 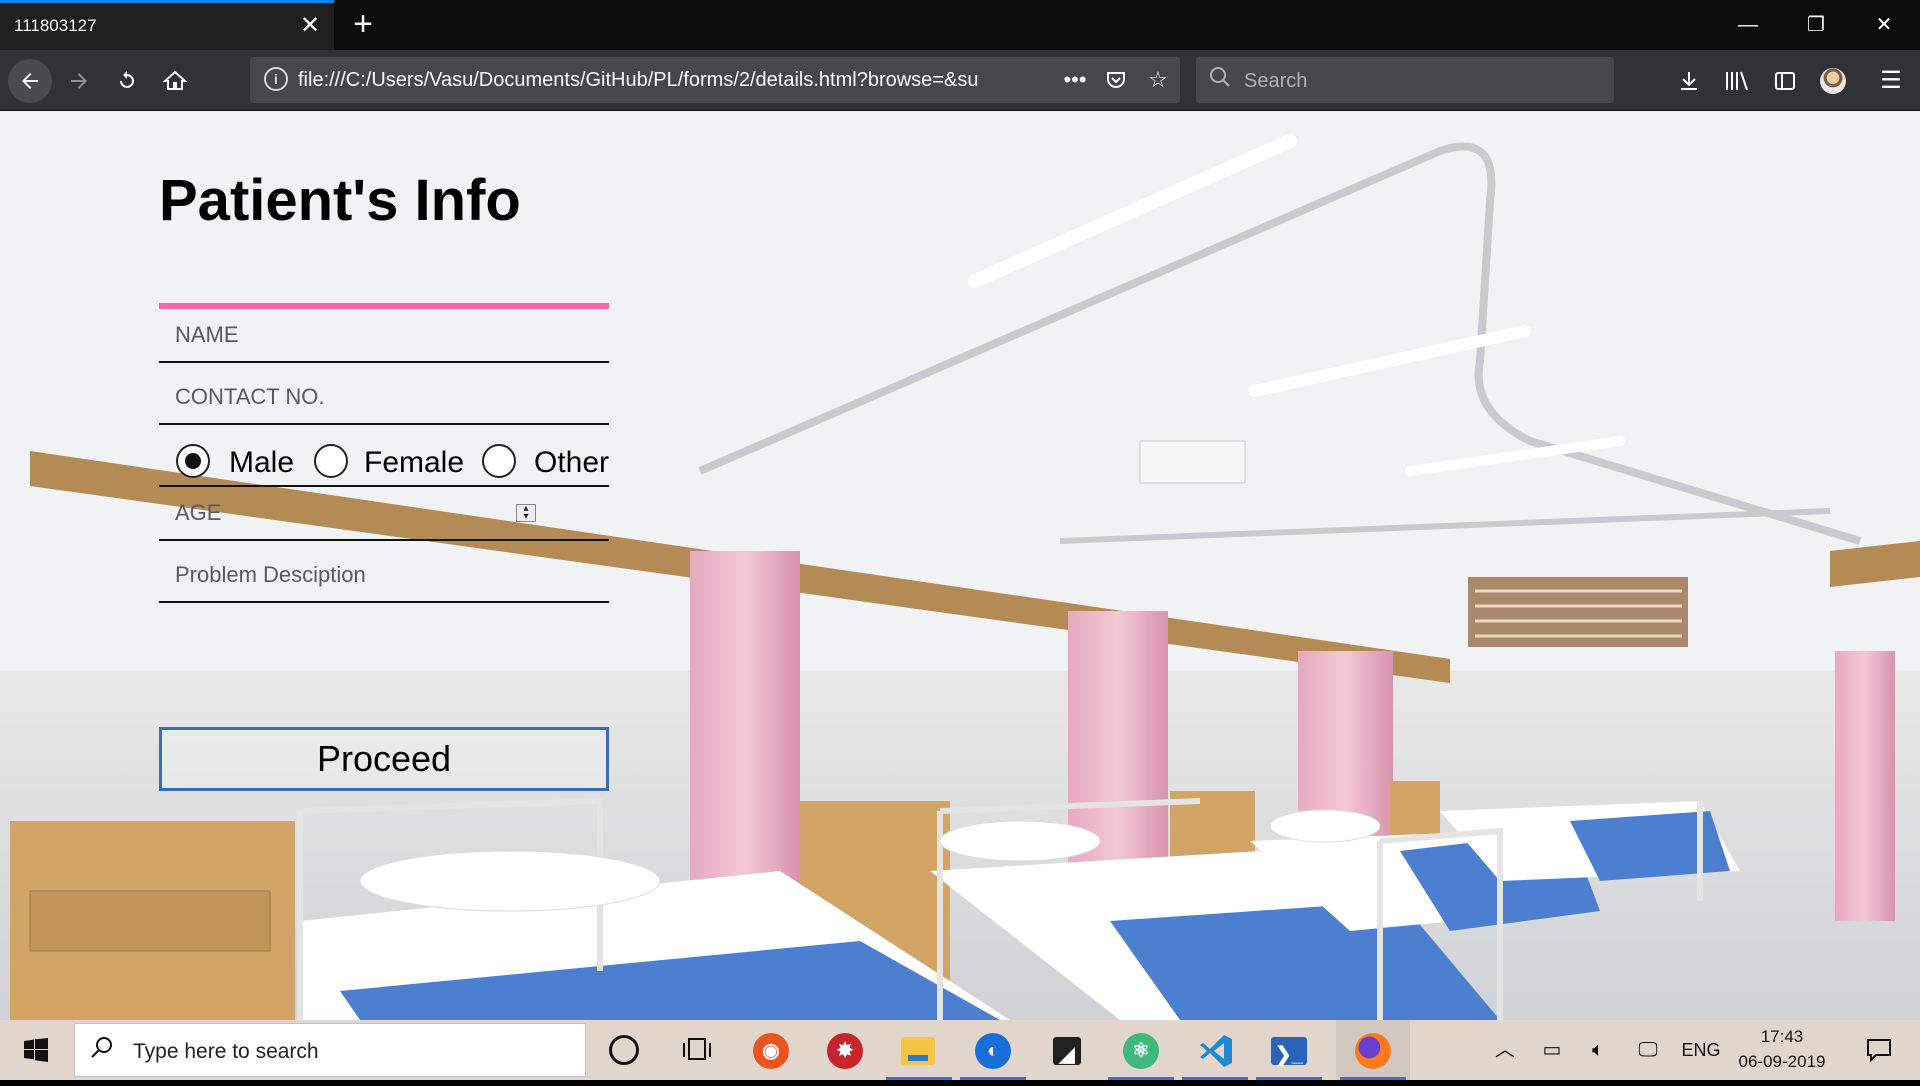 I want to click on search-bar: Search, so click(x=1405, y=80).